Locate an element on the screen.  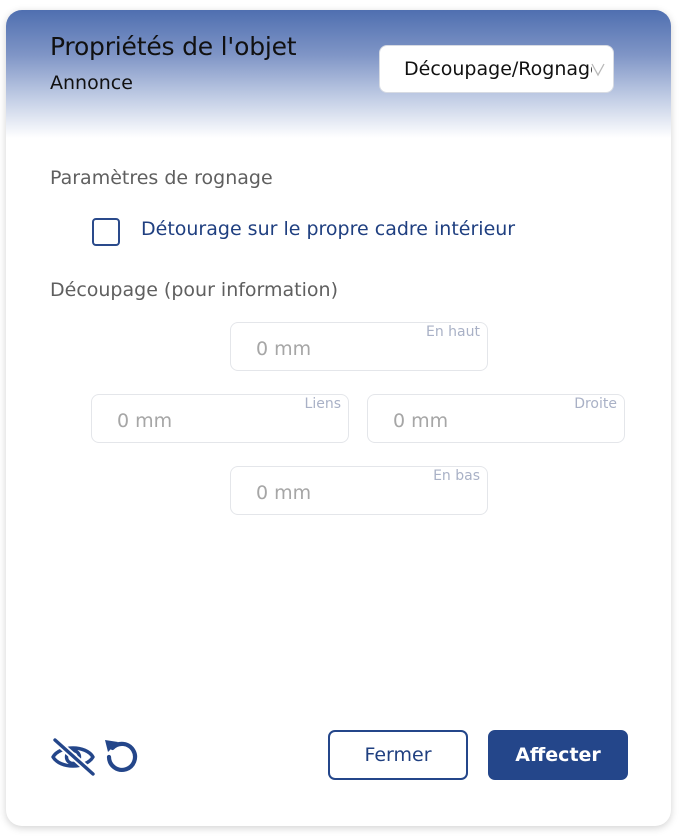
clip-to-inner-frame-label: Détourage sur le propre cadre intérieur is located at coordinates (328, 229).